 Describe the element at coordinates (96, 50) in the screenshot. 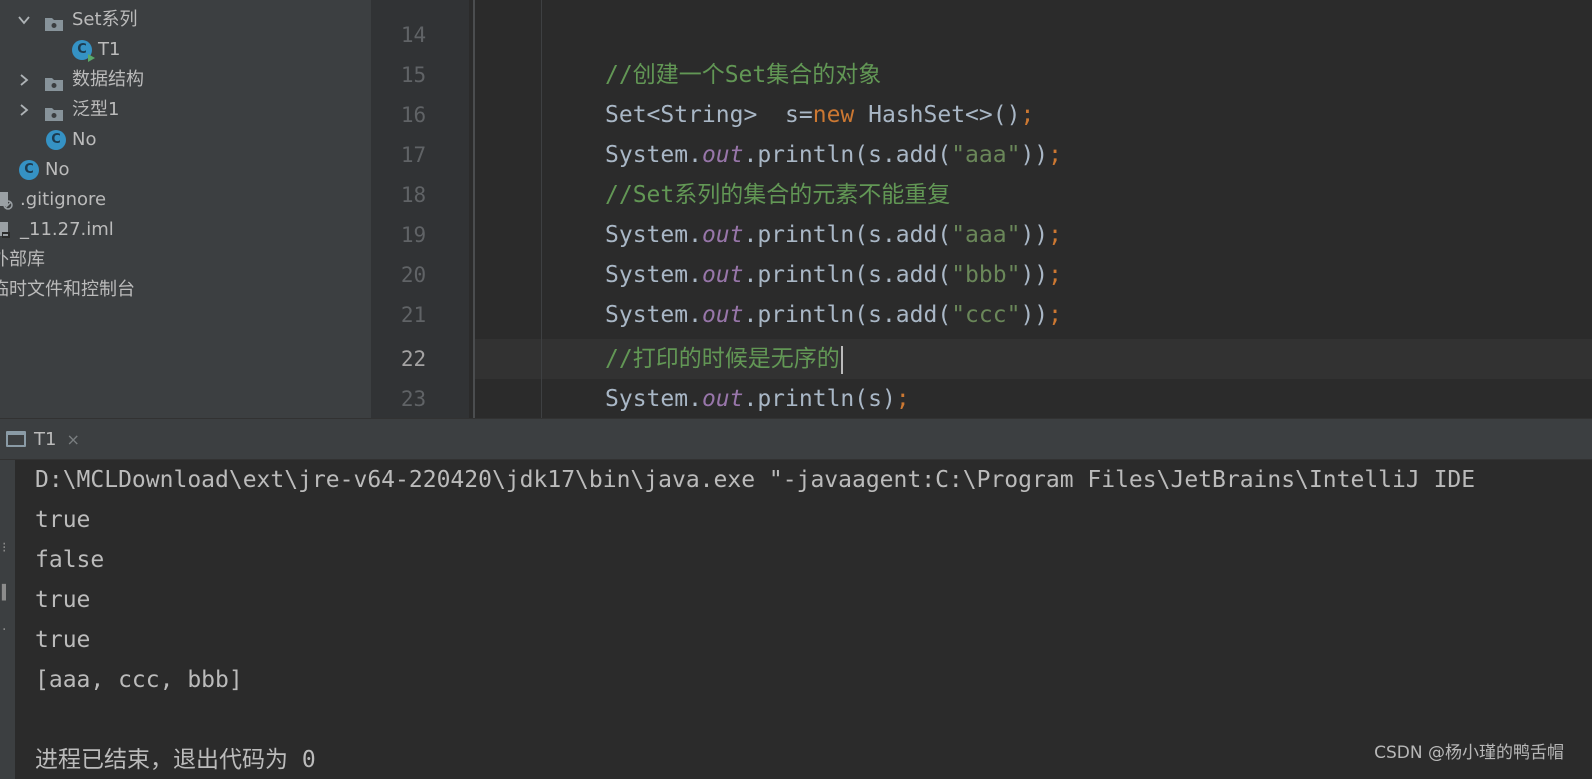

I see `tree-item-t1: C T1` at that location.